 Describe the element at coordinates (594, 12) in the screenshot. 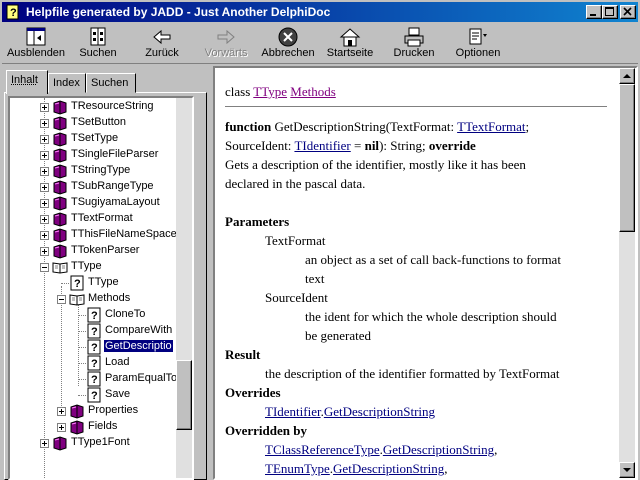

I see `minimize-button` at that location.